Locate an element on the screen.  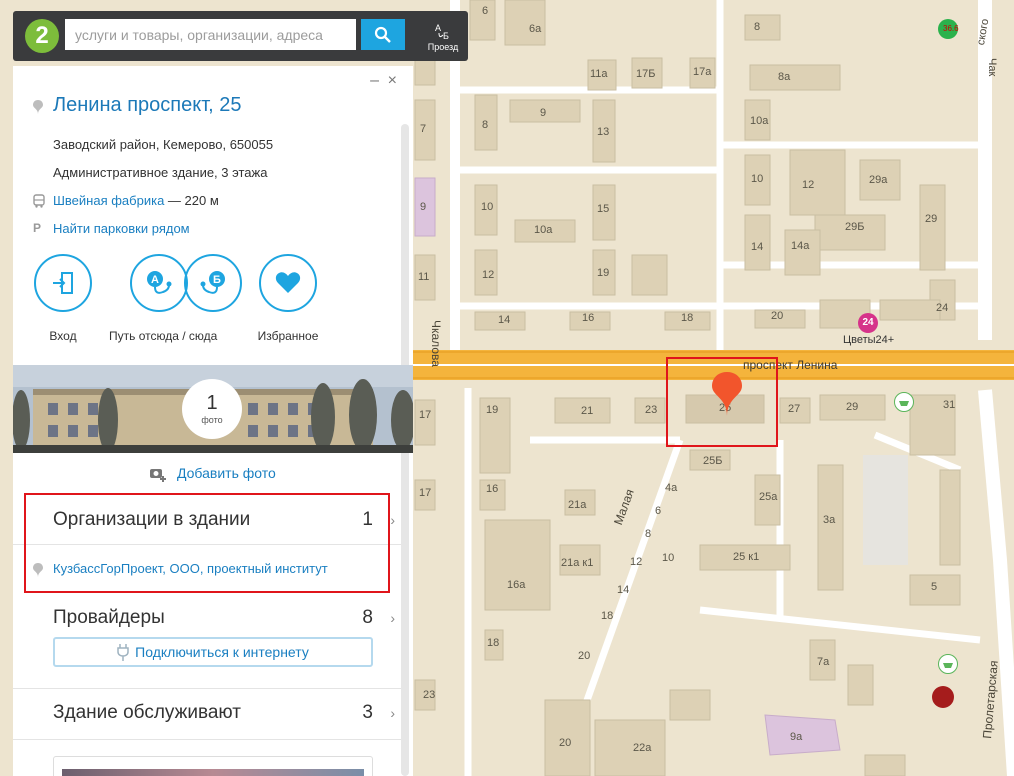
photo-count-badge: 1 фото is located at coordinates (212, 409).